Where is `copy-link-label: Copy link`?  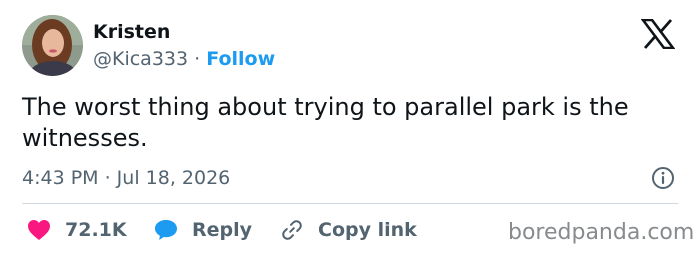 copy-link-label: Copy link is located at coordinates (367, 230).